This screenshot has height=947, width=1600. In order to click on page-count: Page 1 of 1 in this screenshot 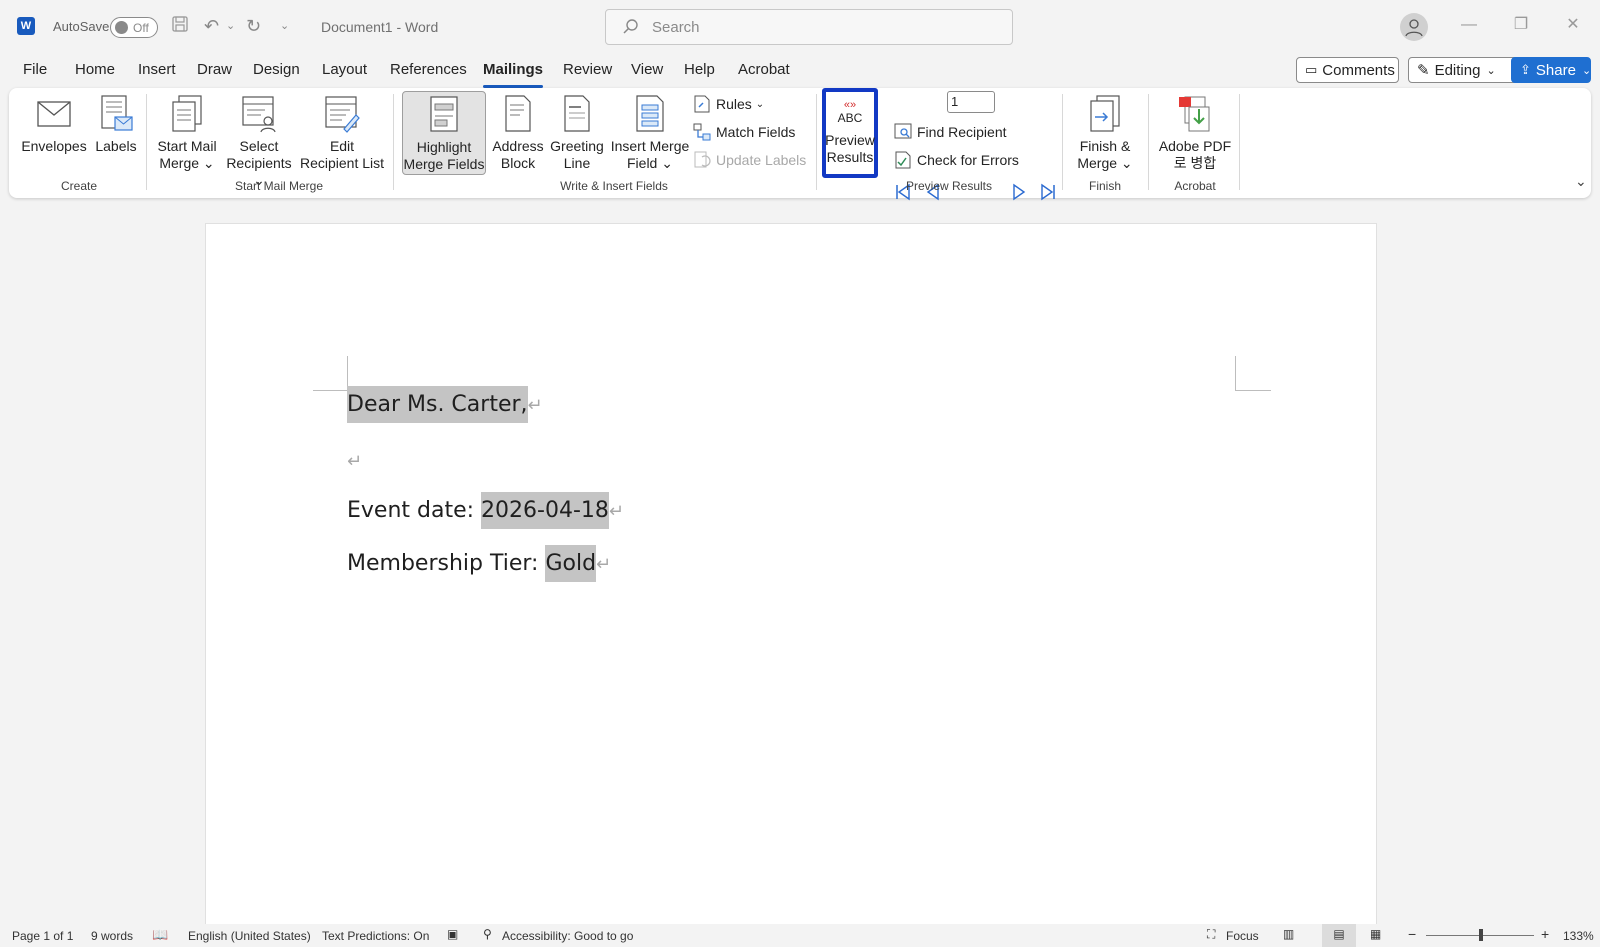, I will do `click(42, 936)`.